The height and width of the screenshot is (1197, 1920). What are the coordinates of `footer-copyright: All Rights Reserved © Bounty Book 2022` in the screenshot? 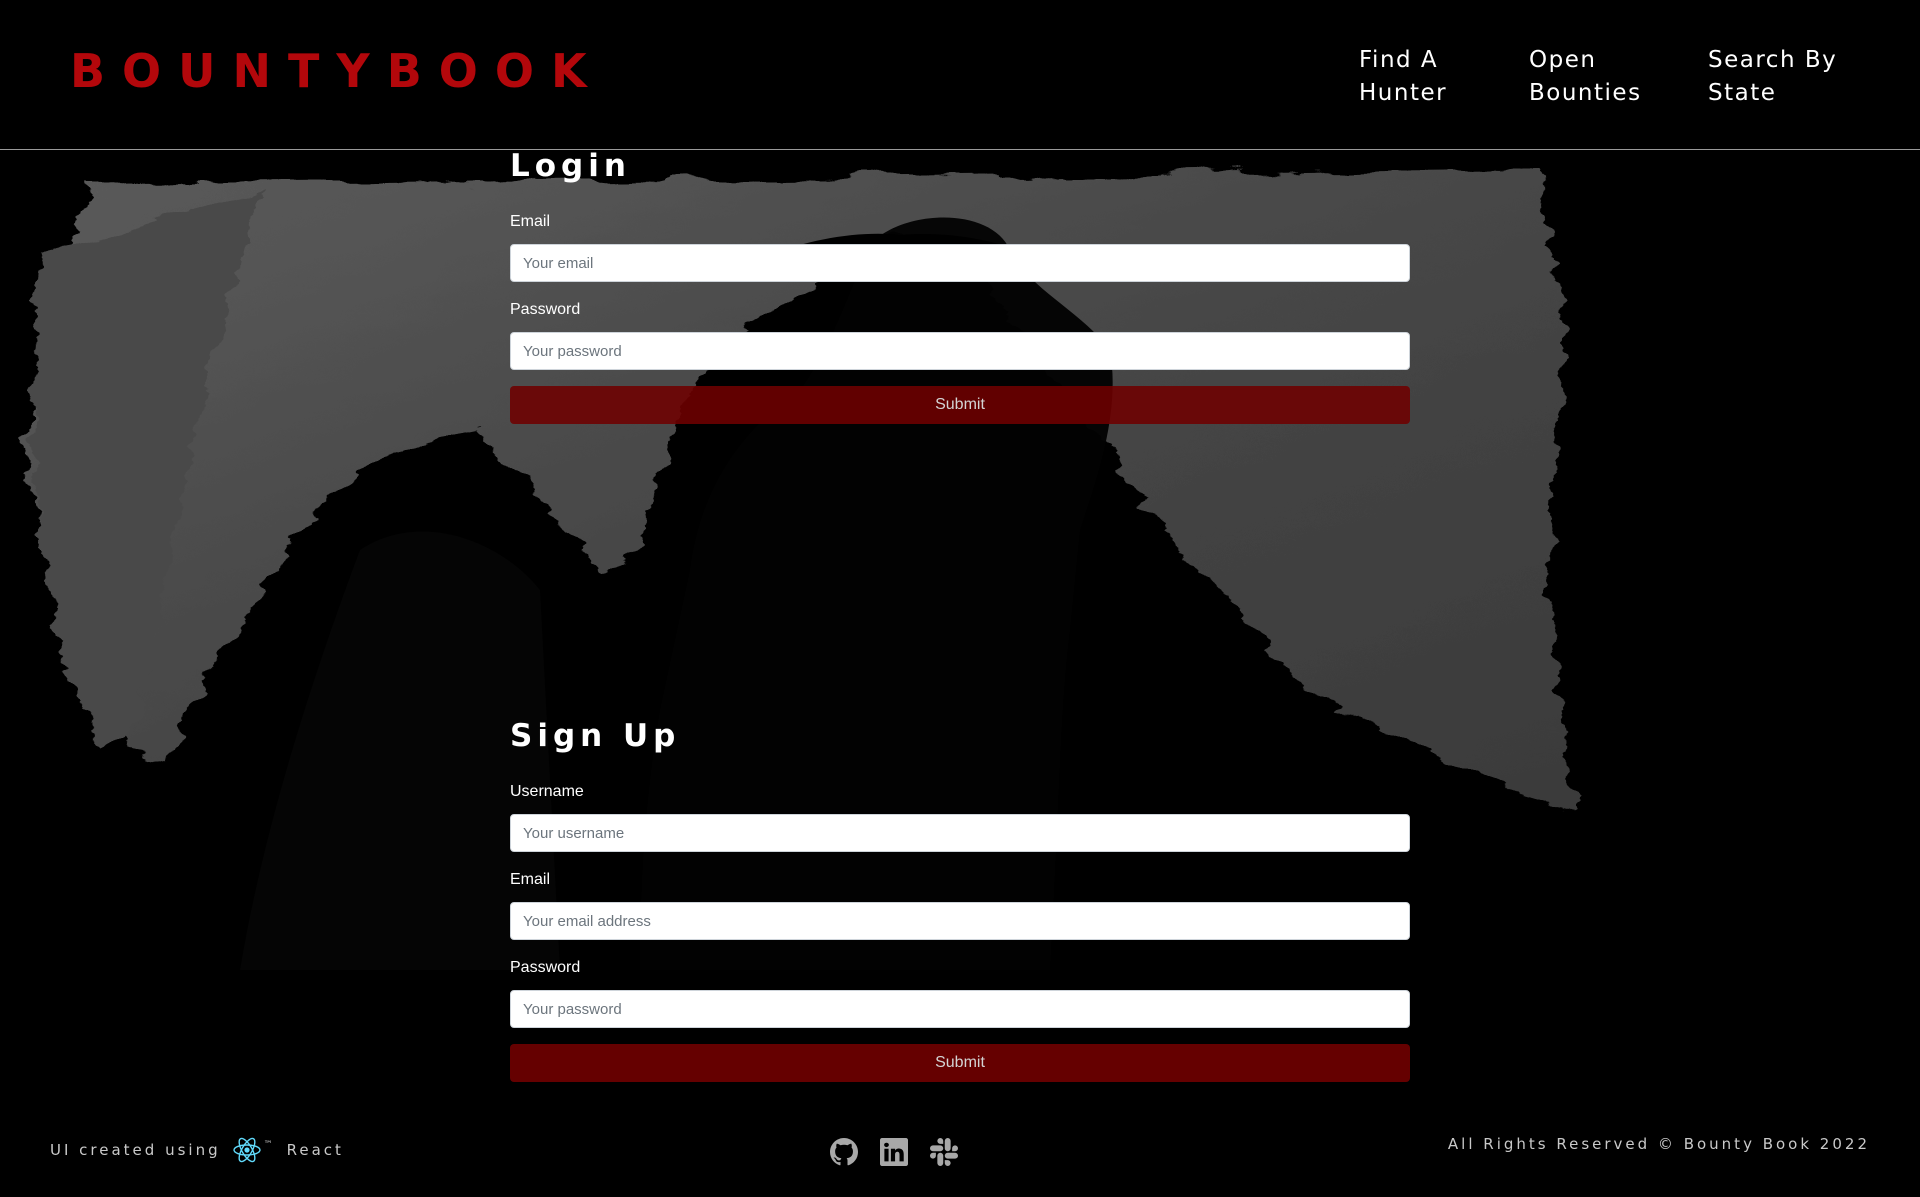 It's located at (1658, 1144).